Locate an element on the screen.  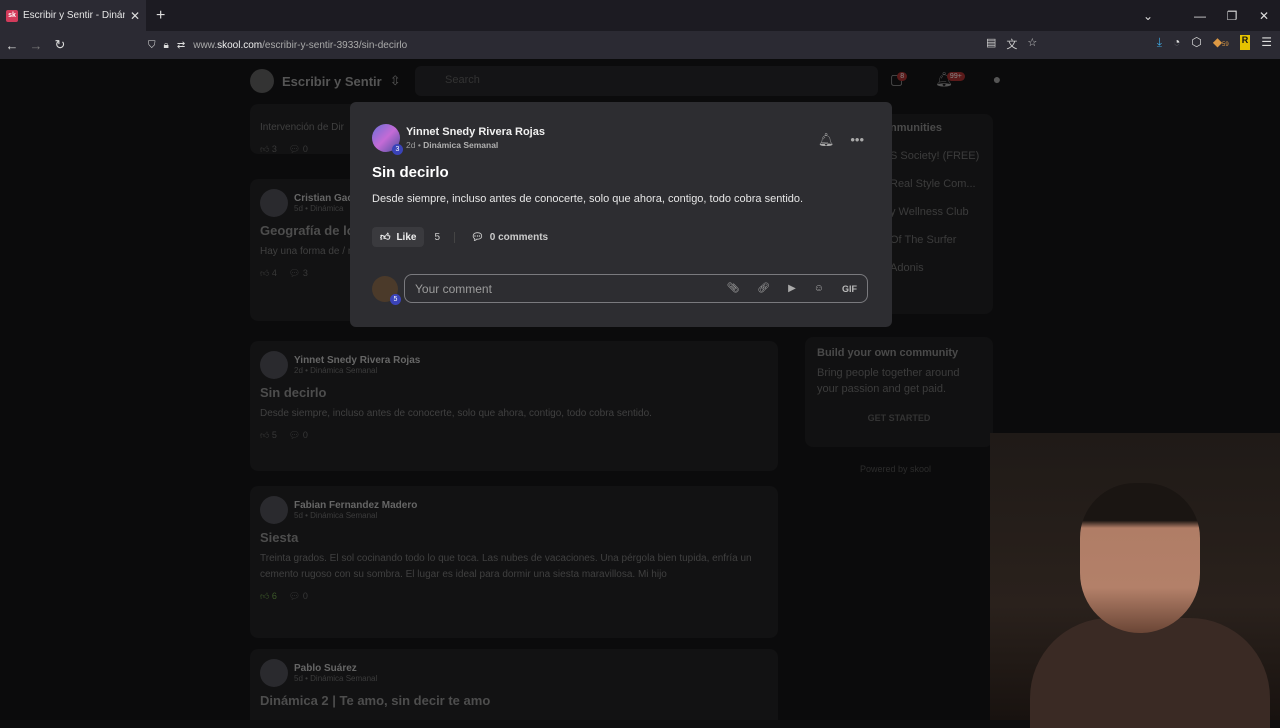
video-icon: ▶ is located at coordinates (792, 288).